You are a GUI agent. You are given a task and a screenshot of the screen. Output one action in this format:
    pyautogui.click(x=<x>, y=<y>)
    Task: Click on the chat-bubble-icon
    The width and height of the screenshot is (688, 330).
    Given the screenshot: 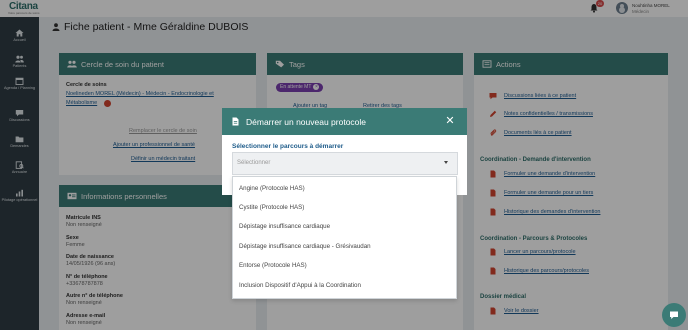 What is the action you would take?
    pyautogui.click(x=674, y=315)
    